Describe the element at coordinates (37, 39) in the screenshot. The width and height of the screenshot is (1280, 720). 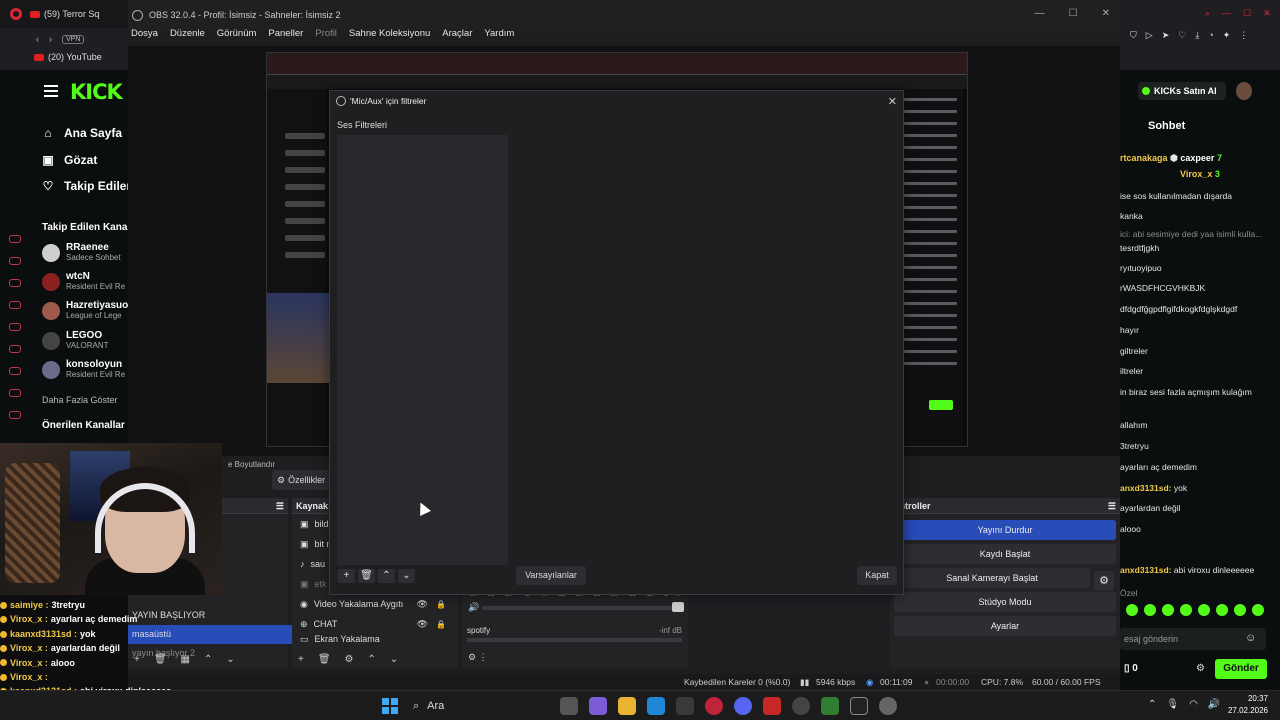
I see `back-icon: ‹` at that location.